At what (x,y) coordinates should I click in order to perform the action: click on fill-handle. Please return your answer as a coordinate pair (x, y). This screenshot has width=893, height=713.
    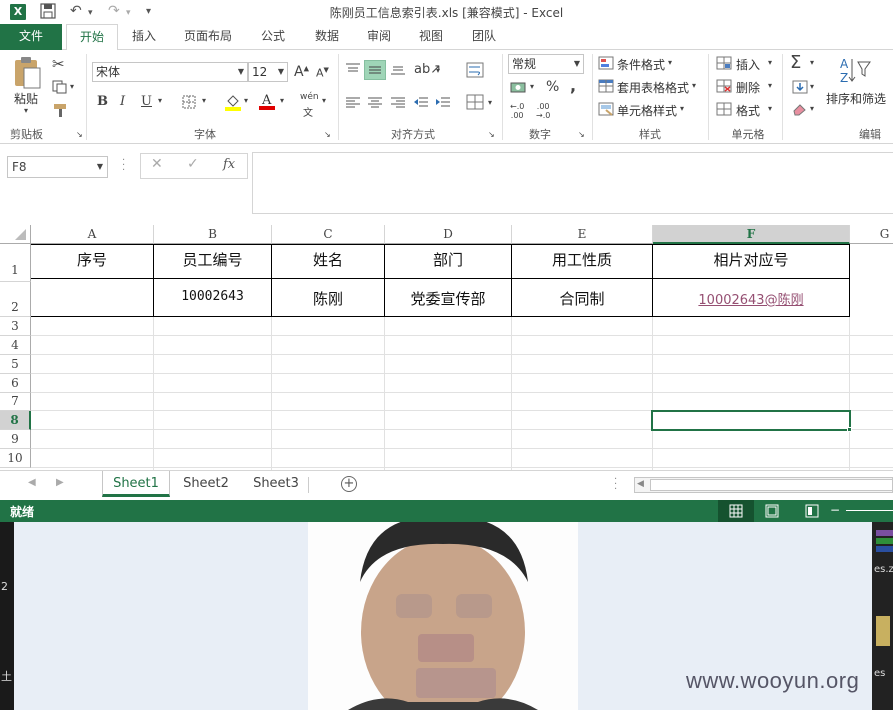
    Looking at the image, I should click on (849, 429).